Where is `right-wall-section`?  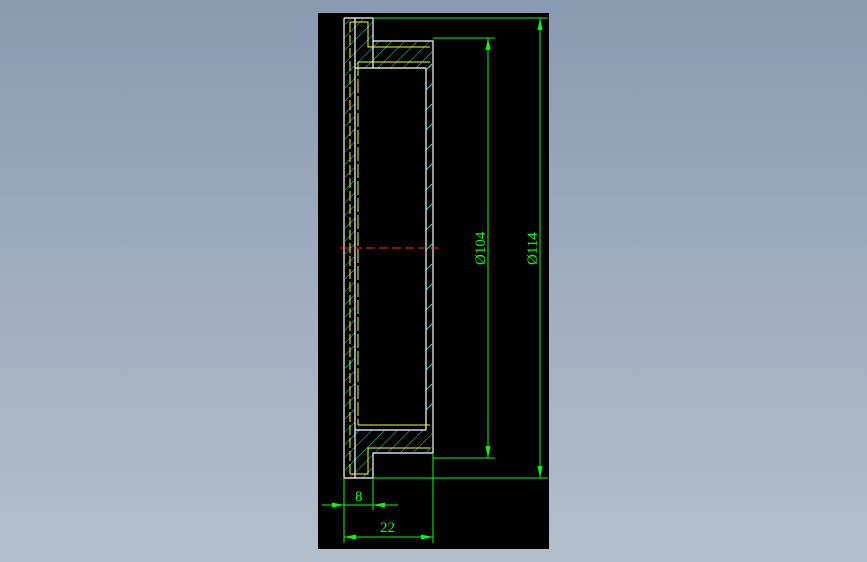
right-wall-section is located at coordinates (429, 237).